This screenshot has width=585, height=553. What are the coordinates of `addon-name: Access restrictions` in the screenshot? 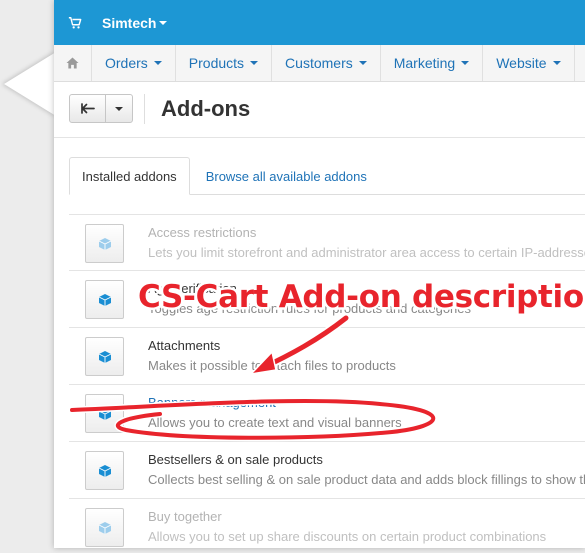 It's located at (202, 232).